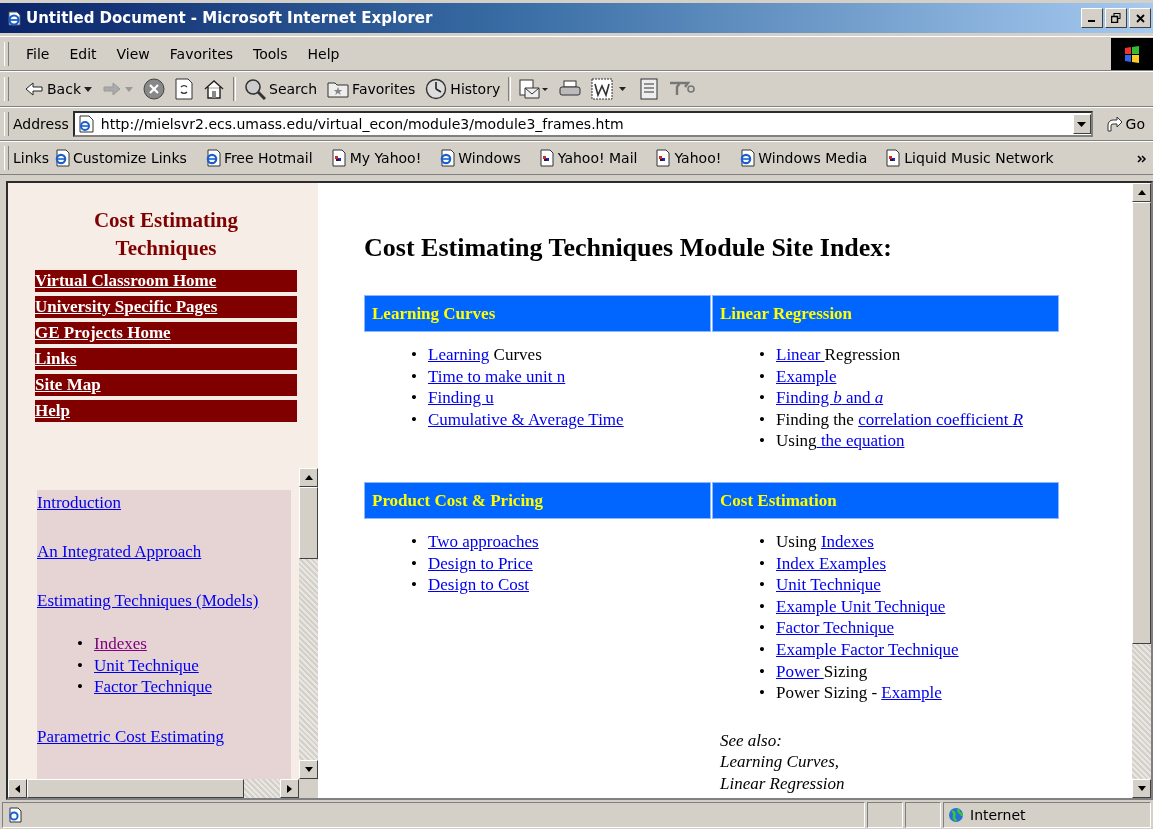  Describe the element at coordinates (827, 693) in the screenshot. I see `list-text: Power Sizing -` at that location.